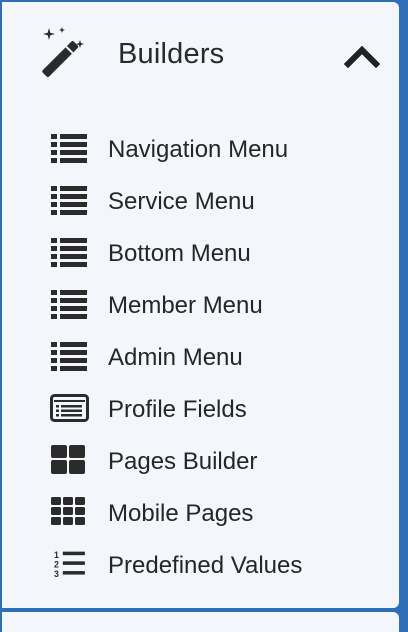 The width and height of the screenshot is (408, 632). Describe the element at coordinates (205, 565) in the screenshot. I see `menu-item-label: Predefined Values` at that location.